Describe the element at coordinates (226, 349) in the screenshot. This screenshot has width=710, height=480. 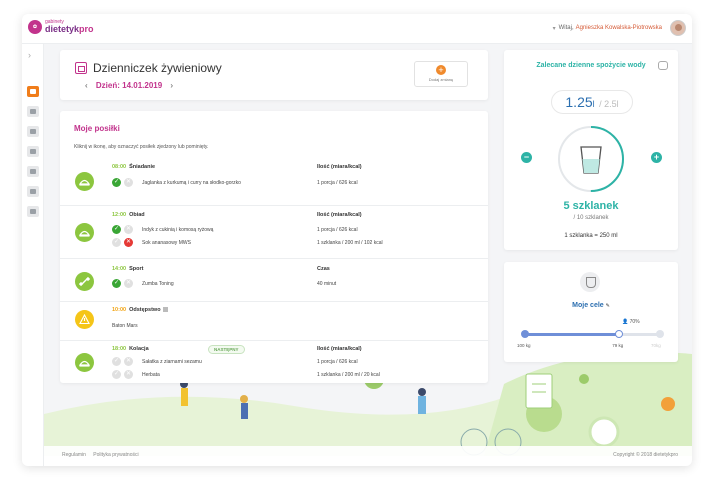
I see `next-meal-badge: NASTĘPNY` at that location.